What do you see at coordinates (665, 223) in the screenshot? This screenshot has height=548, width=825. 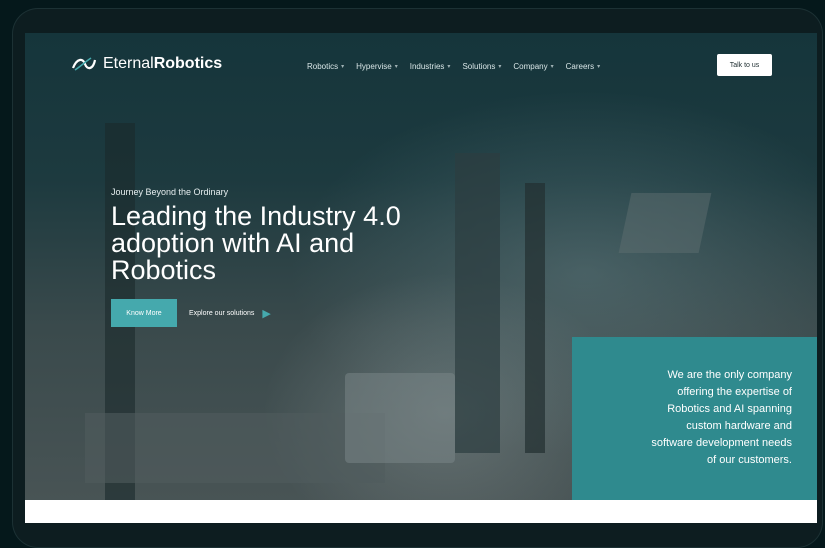 I see `background-window` at bounding box center [665, 223].